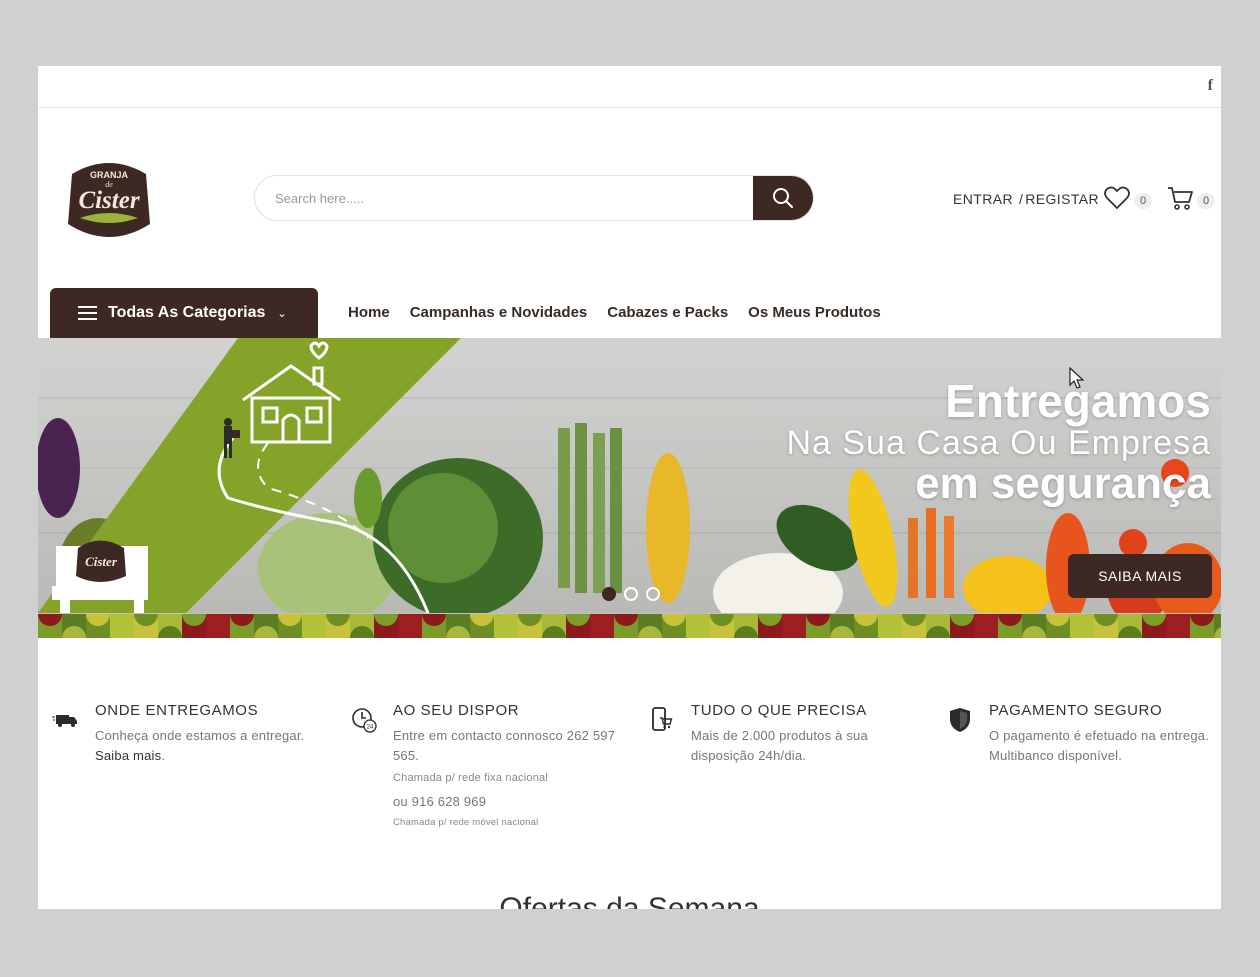 The width and height of the screenshot is (1260, 977). What do you see at coordinates (504, 745) in the screenshot?
I see `contact-phone-1: Entre em contacto connosco 262 597 565.` at bounding box center [504, 745].